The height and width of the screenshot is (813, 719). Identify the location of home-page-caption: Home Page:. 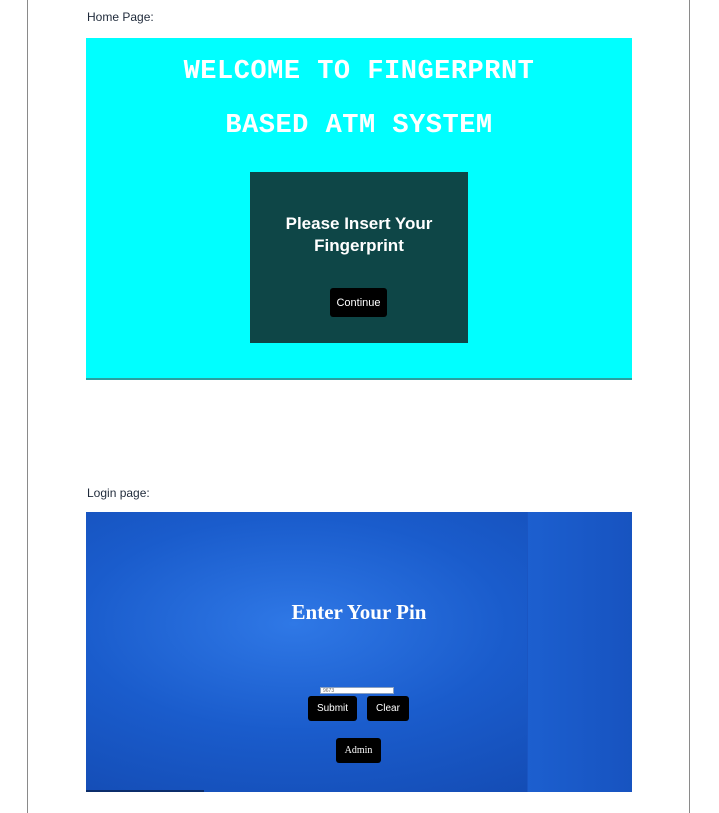
(120, 17).